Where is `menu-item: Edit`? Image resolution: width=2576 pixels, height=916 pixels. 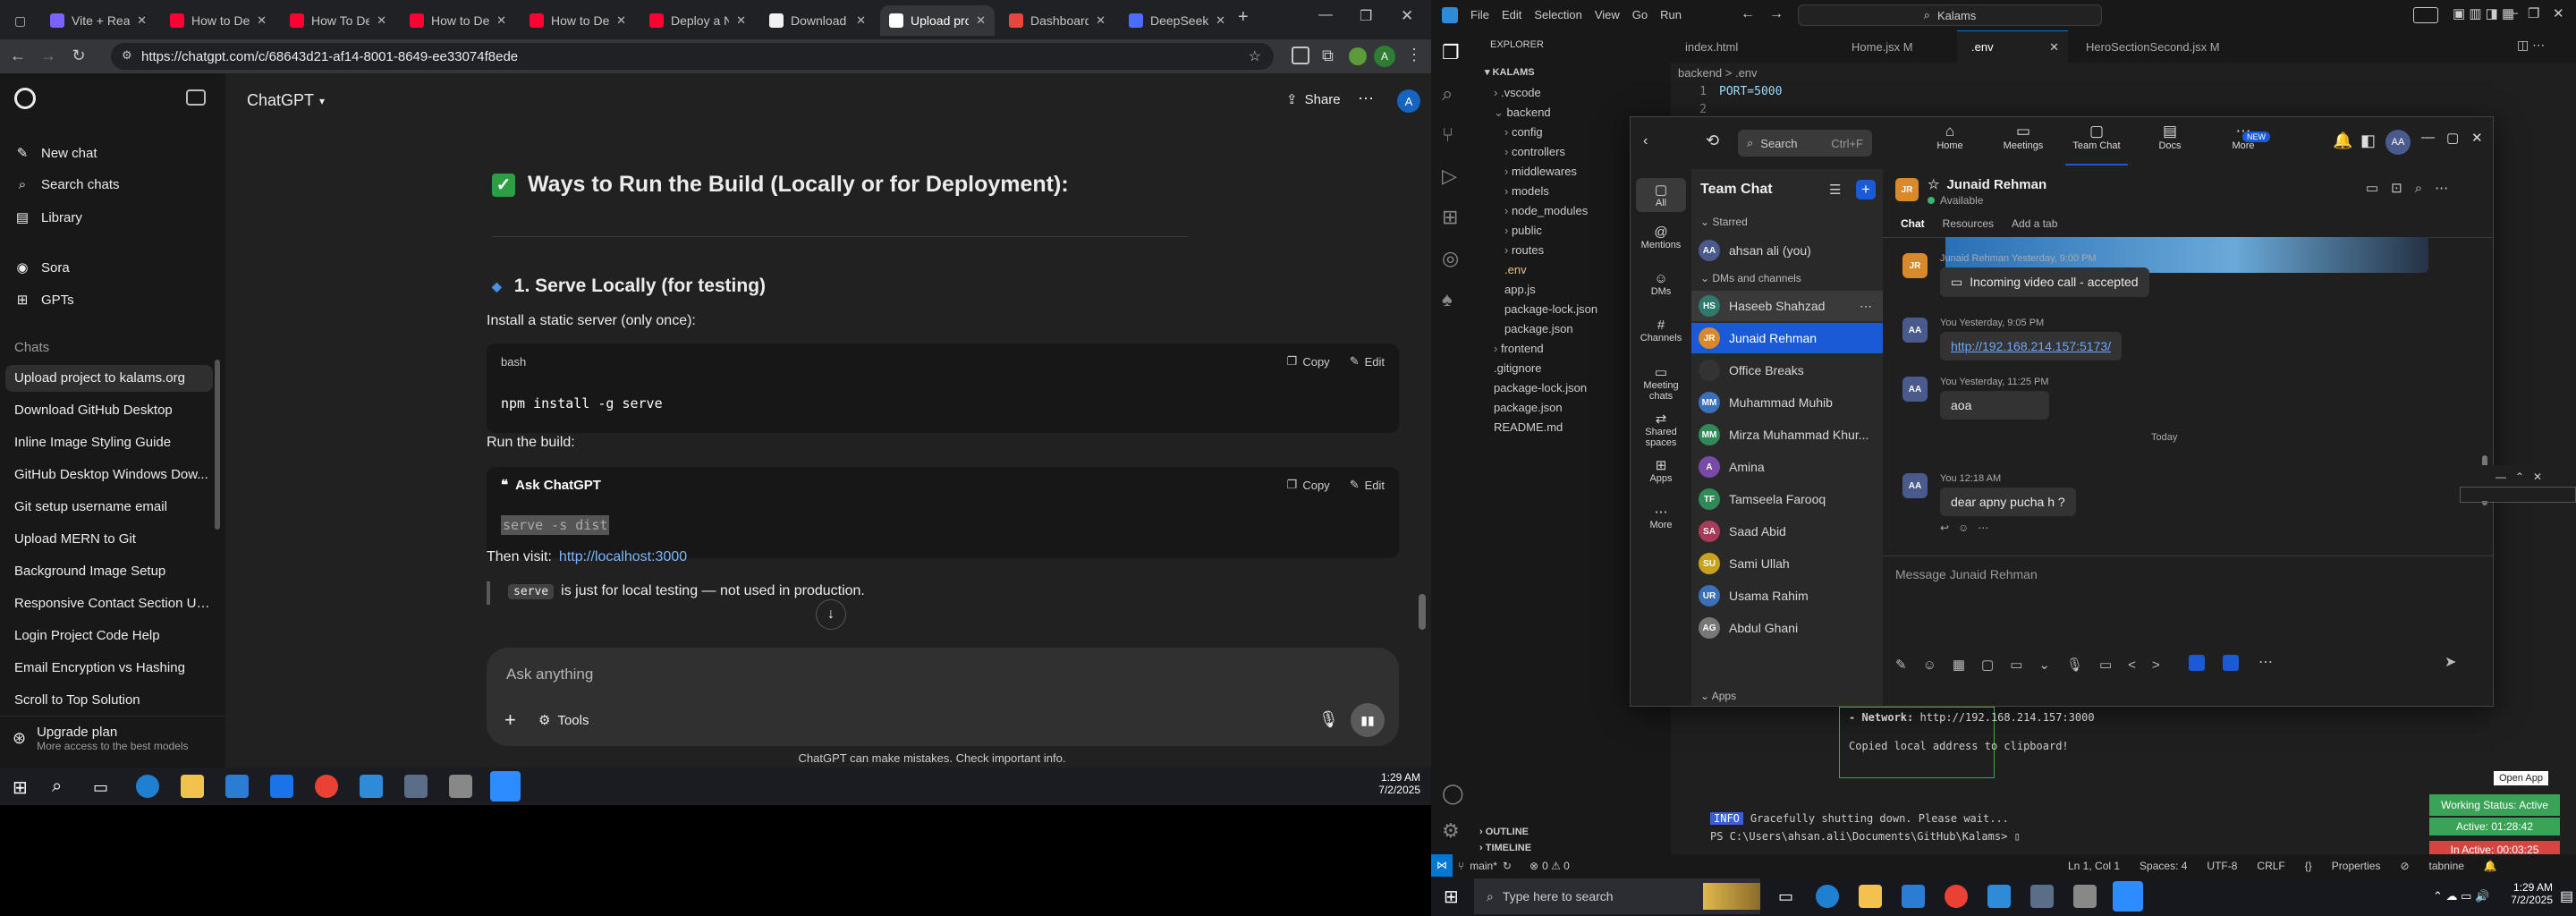 menu-item: Edit is located at coordinates (1511, 14).